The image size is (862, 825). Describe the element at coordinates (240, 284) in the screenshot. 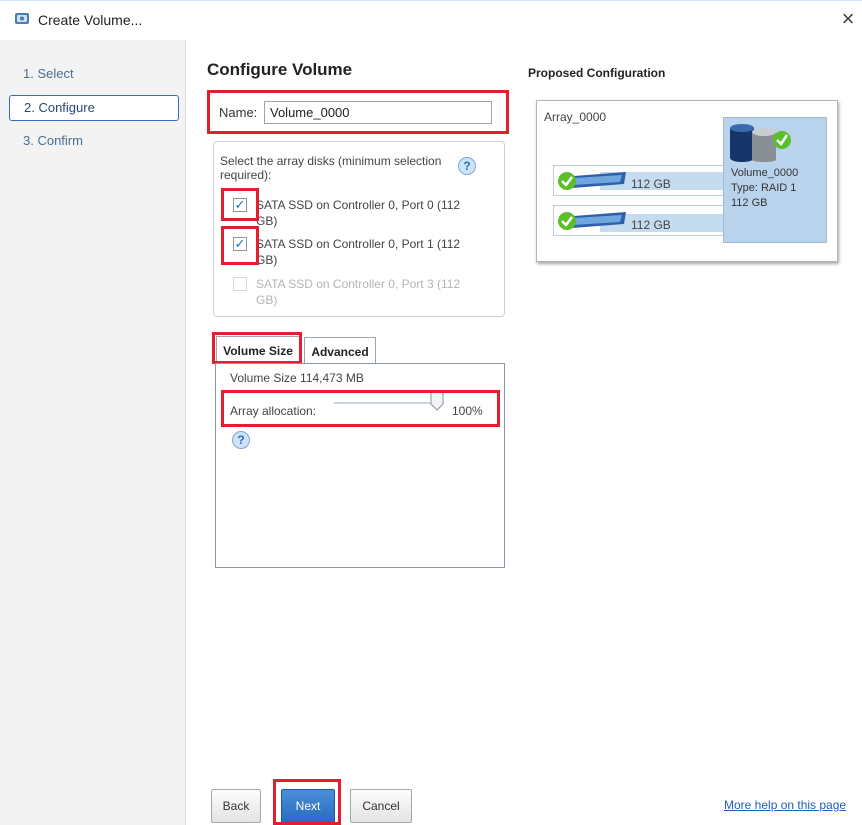

I see `disk-checkbox-port3` at that location.